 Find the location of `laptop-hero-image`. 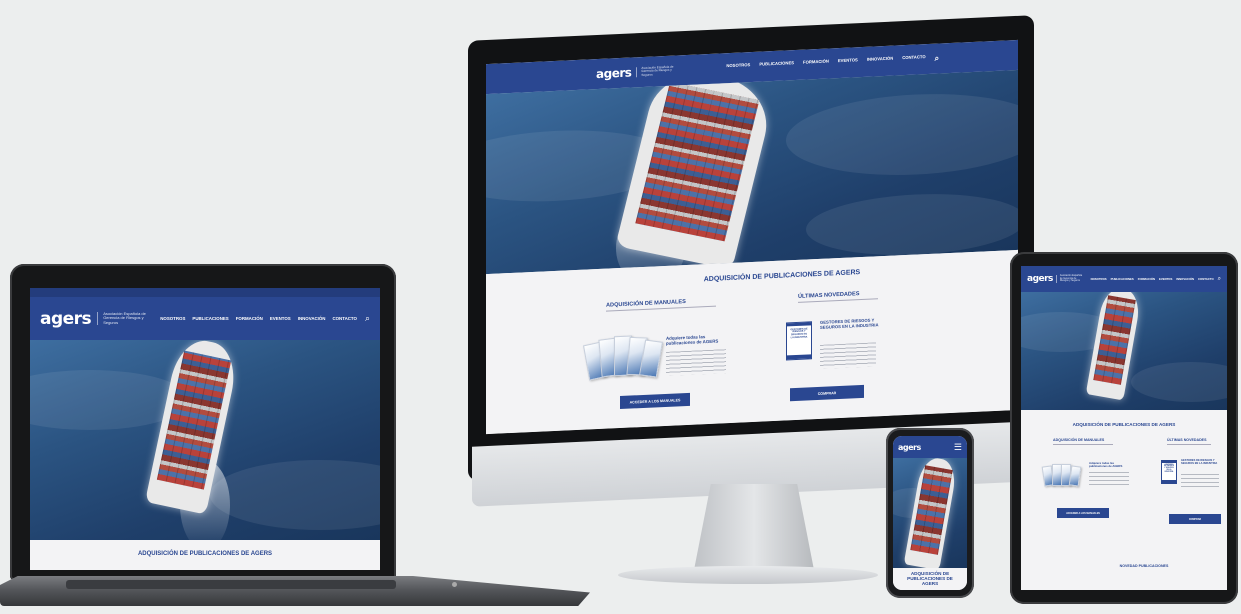

laptop-hero-image is located at coordinates (205, 440).